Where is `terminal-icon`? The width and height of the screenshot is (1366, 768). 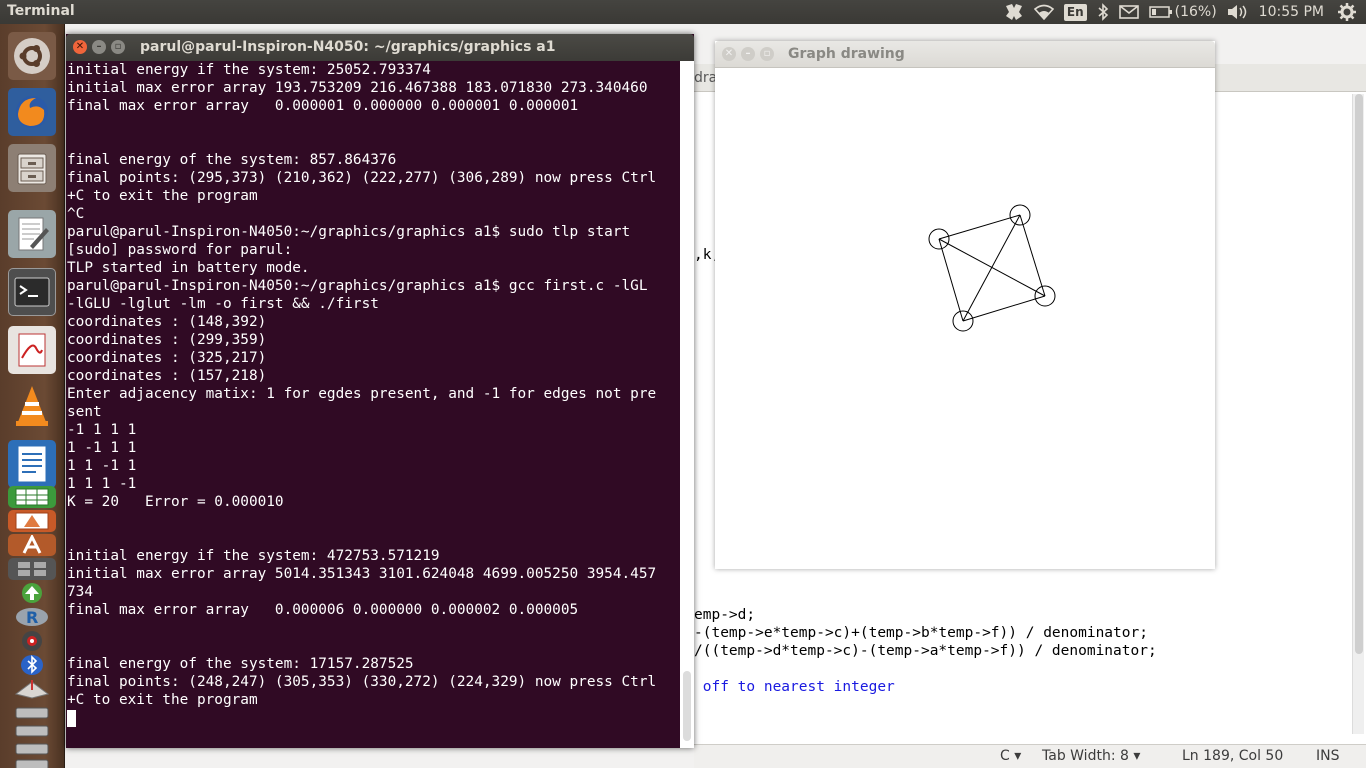
terminal-icon is located at coordinates (32, 292).